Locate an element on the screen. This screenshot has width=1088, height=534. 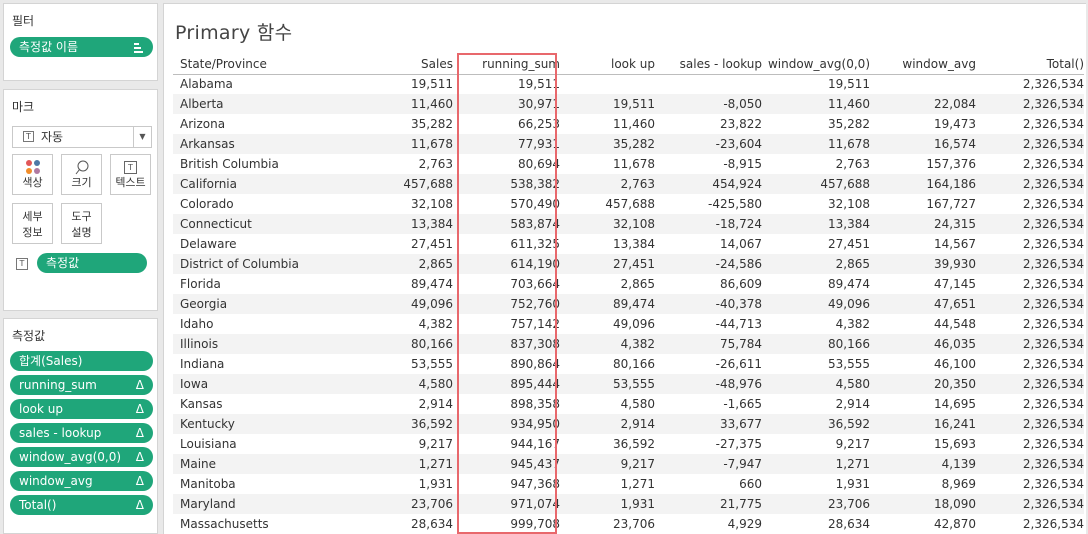
table-cell: 16,574 is located at coordinates (923, 144).